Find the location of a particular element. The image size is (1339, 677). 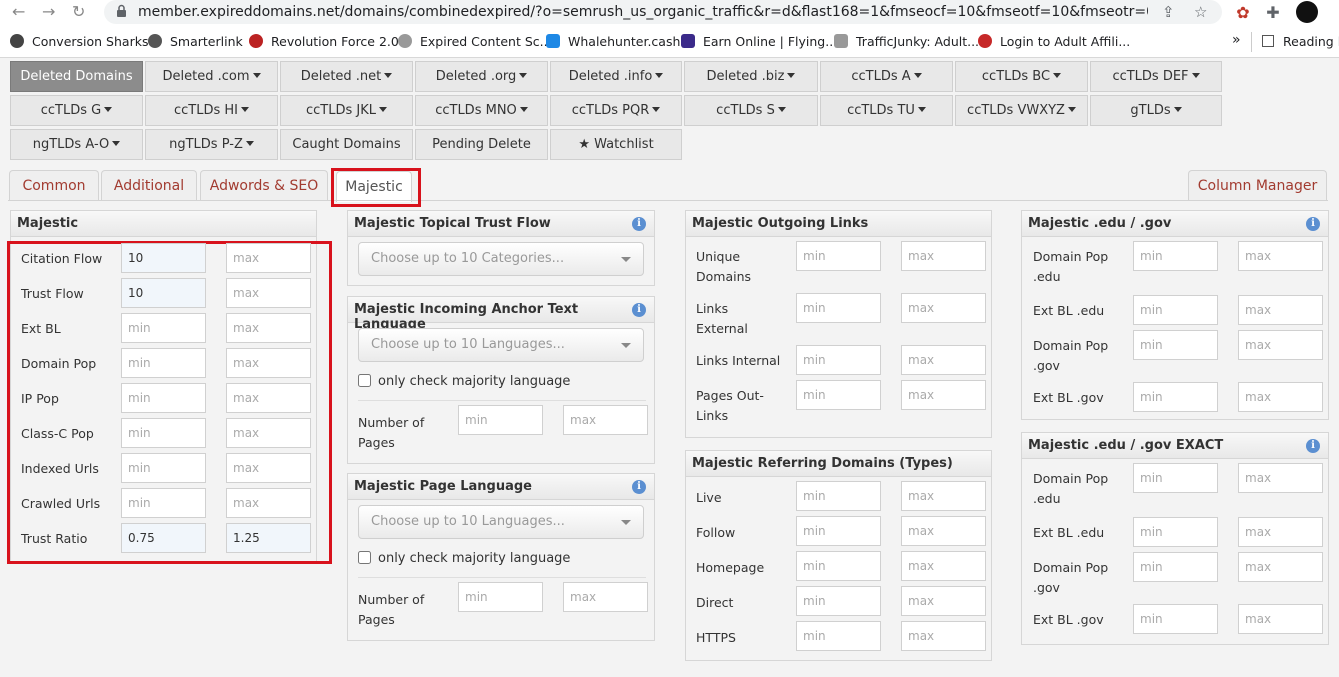

bookmark-item: Smarterlink is located at coordinates (195, 41).